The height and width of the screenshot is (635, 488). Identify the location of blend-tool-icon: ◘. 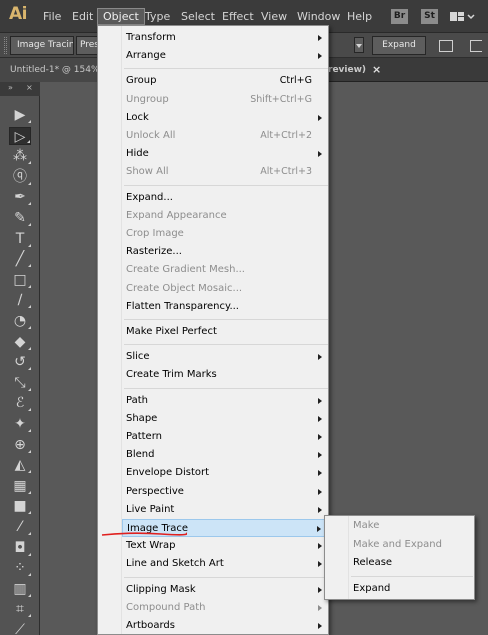
(20, 548).